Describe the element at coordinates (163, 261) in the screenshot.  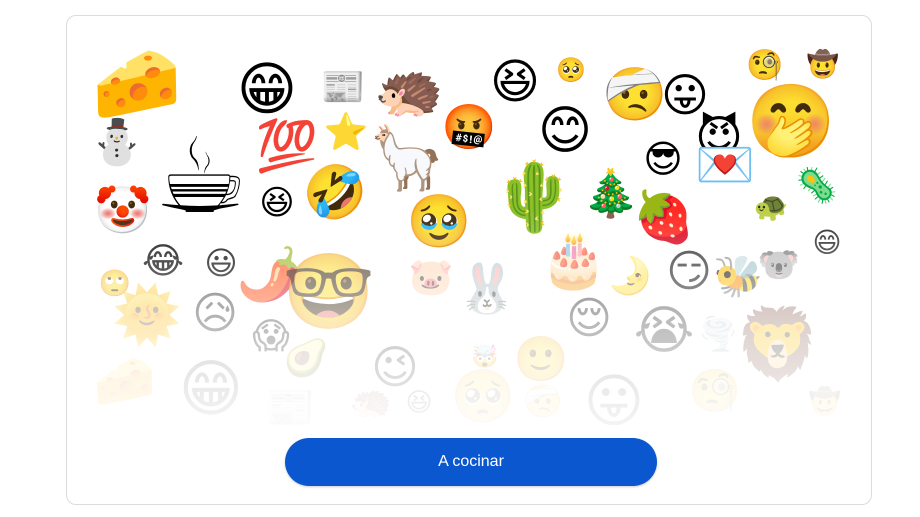
I see `tears-of-joy-face-icon: 😂` at that location.